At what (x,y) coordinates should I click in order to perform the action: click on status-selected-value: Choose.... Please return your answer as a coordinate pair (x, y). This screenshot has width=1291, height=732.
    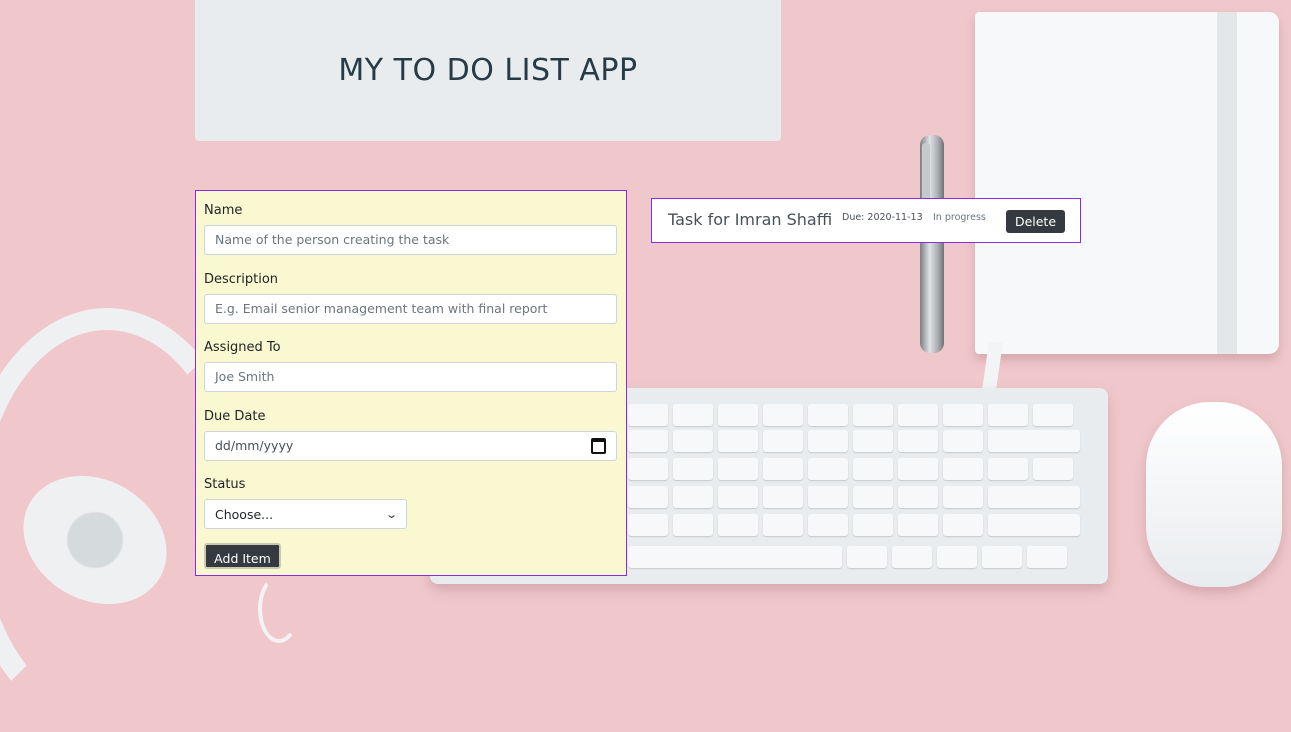
    Looking at the image, I should click on (244, 514).